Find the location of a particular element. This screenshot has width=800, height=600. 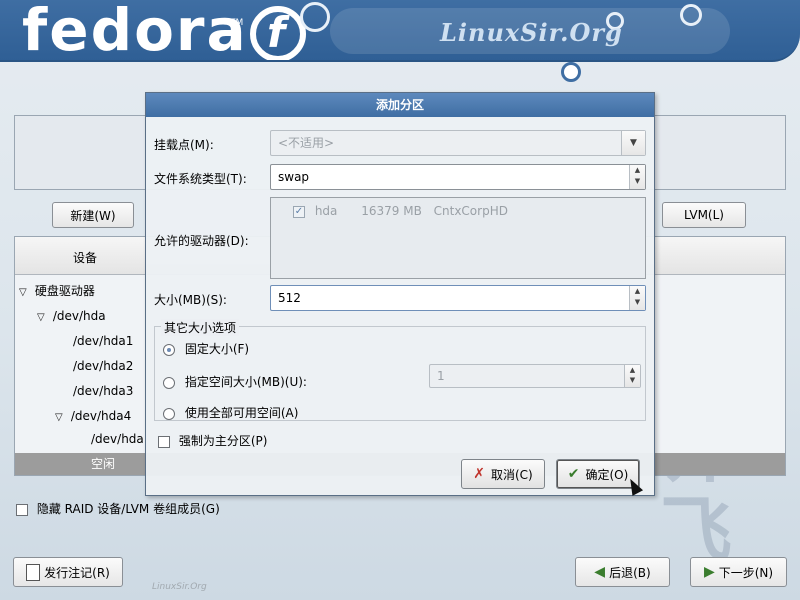

force-primary-checkbox: 强制为主分区(P) is located at coordinates (212, 440).